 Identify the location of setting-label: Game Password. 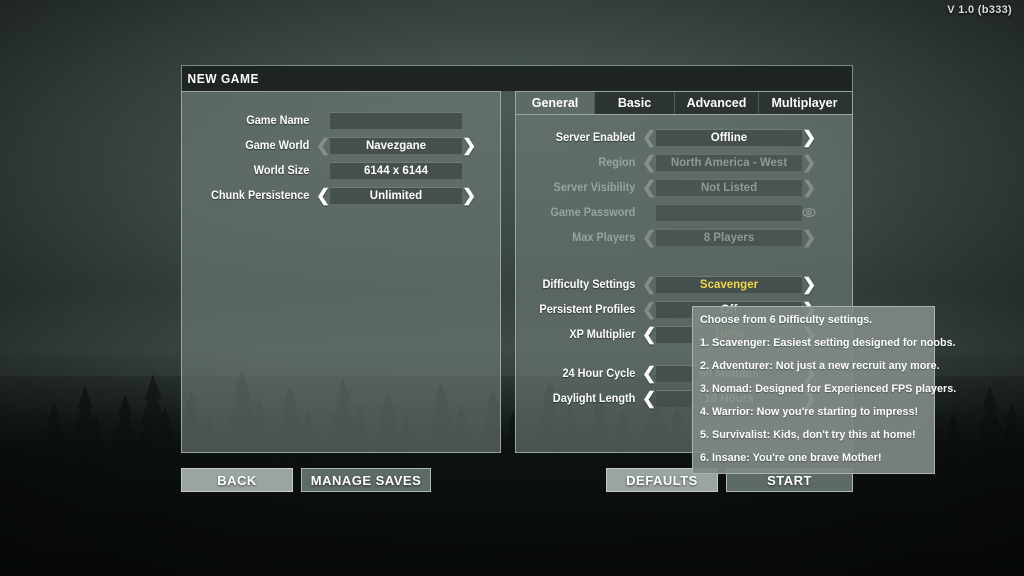
(593, 212).